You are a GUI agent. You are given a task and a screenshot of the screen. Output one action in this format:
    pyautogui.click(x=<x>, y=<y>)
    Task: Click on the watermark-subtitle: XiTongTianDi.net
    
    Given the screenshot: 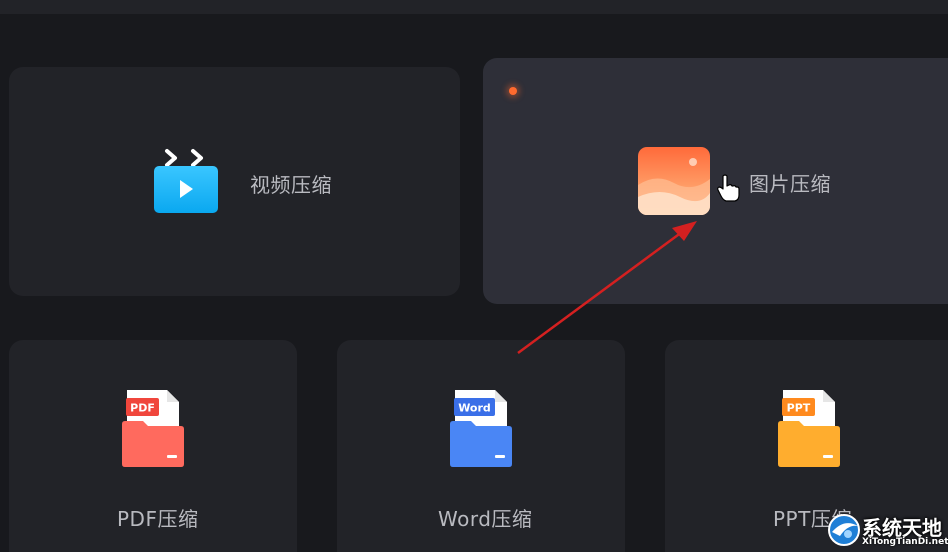 What is the action you would take?
    pyautogui.click(x=905, y=542)
    